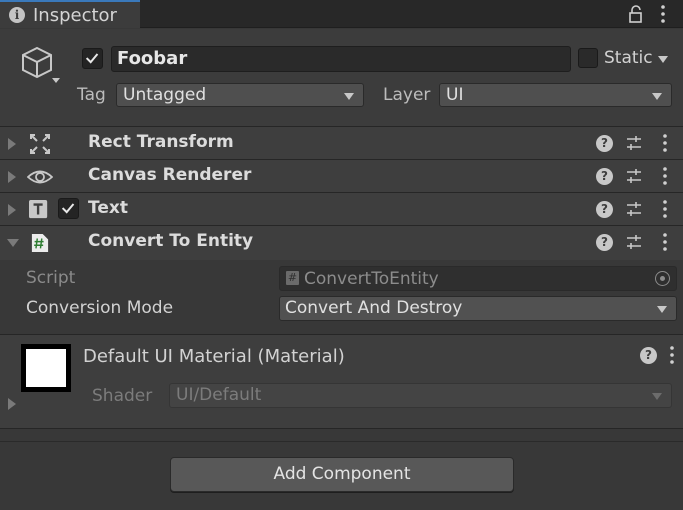 The height and width of the screenshot is (510, 683). Describe the element at coordinates (40, 177) in the screenshot. I see `eye-icon` at that location.